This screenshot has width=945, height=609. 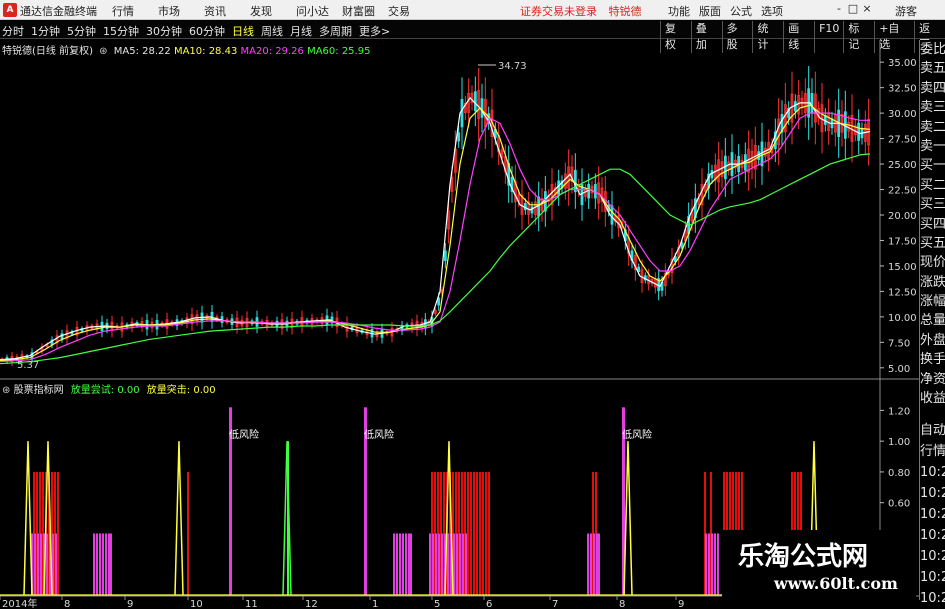 What do you see at coordinates (681, 604) in the screenshot?
I see `time-tick-label: 9` at bounding box center [681, 604].